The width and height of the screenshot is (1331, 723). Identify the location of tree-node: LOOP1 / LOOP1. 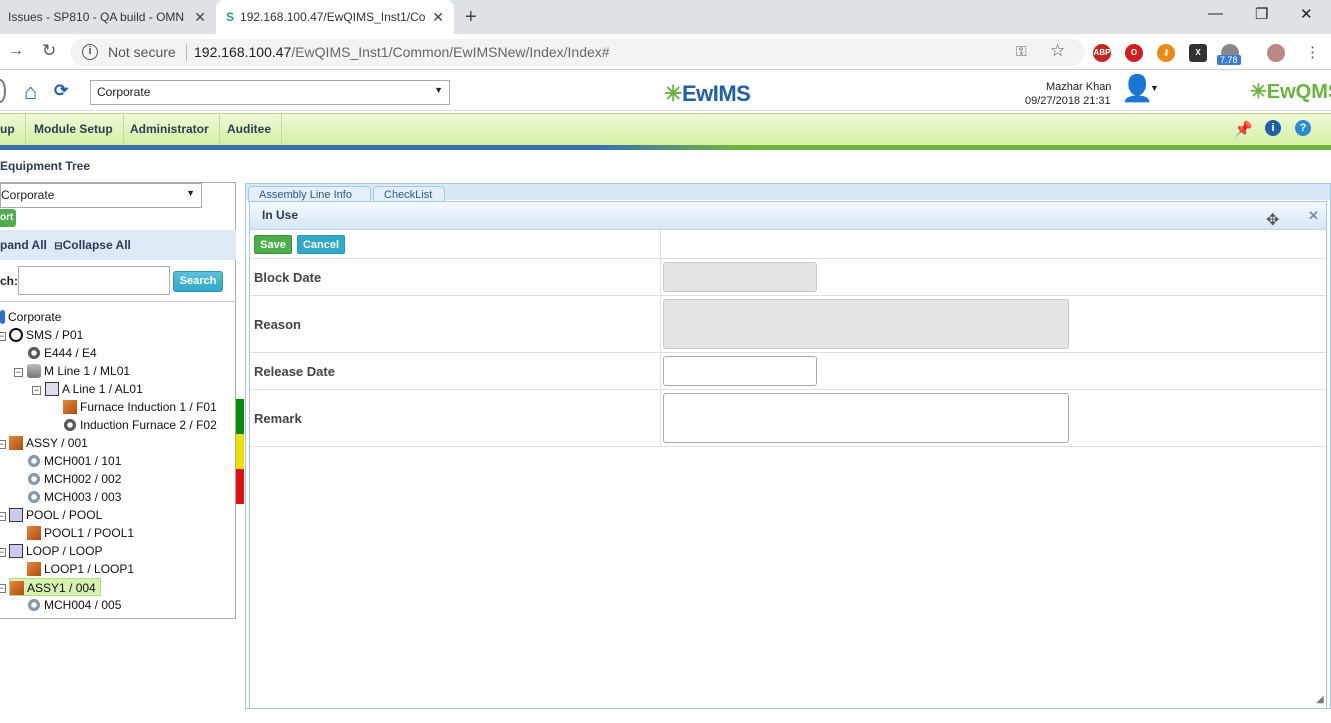
(80, 569).